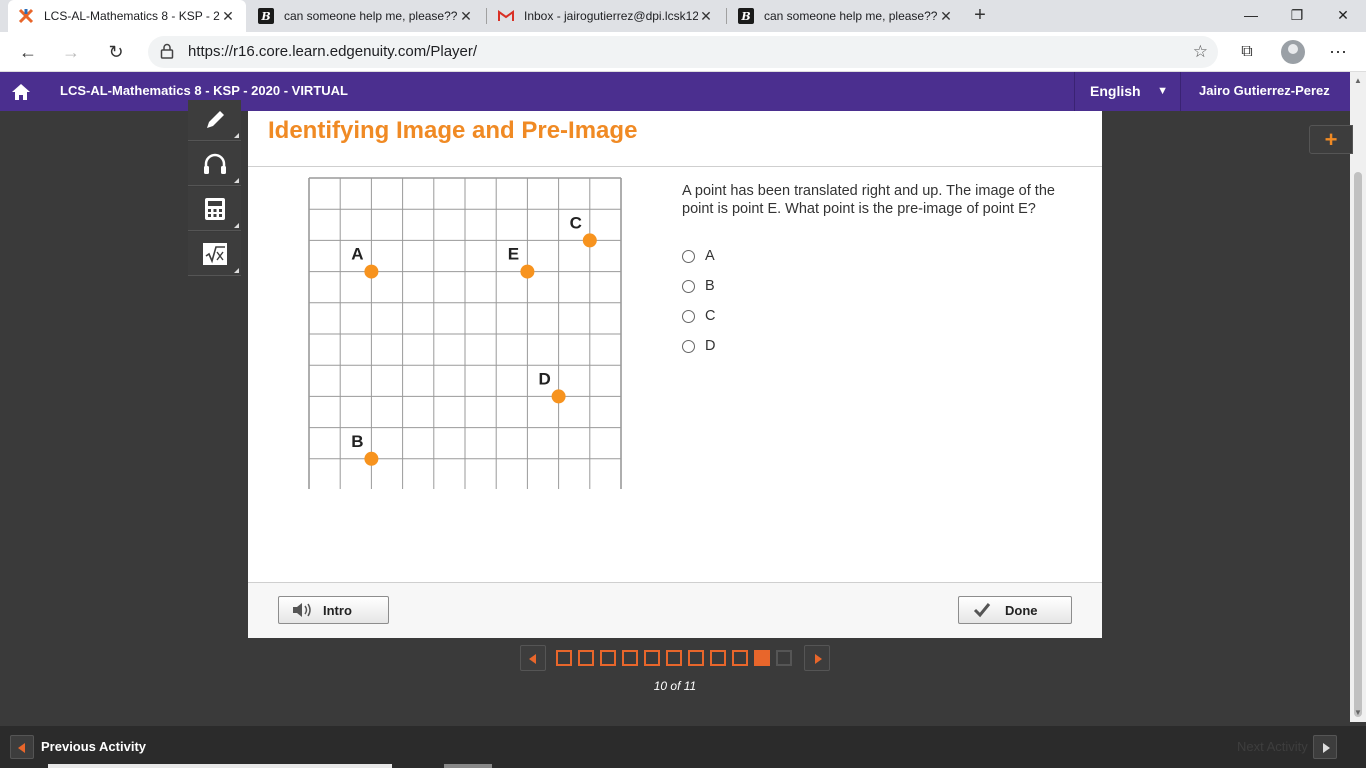  I want to click on previous-activity-label: Previous Activity, so click(93, 747).